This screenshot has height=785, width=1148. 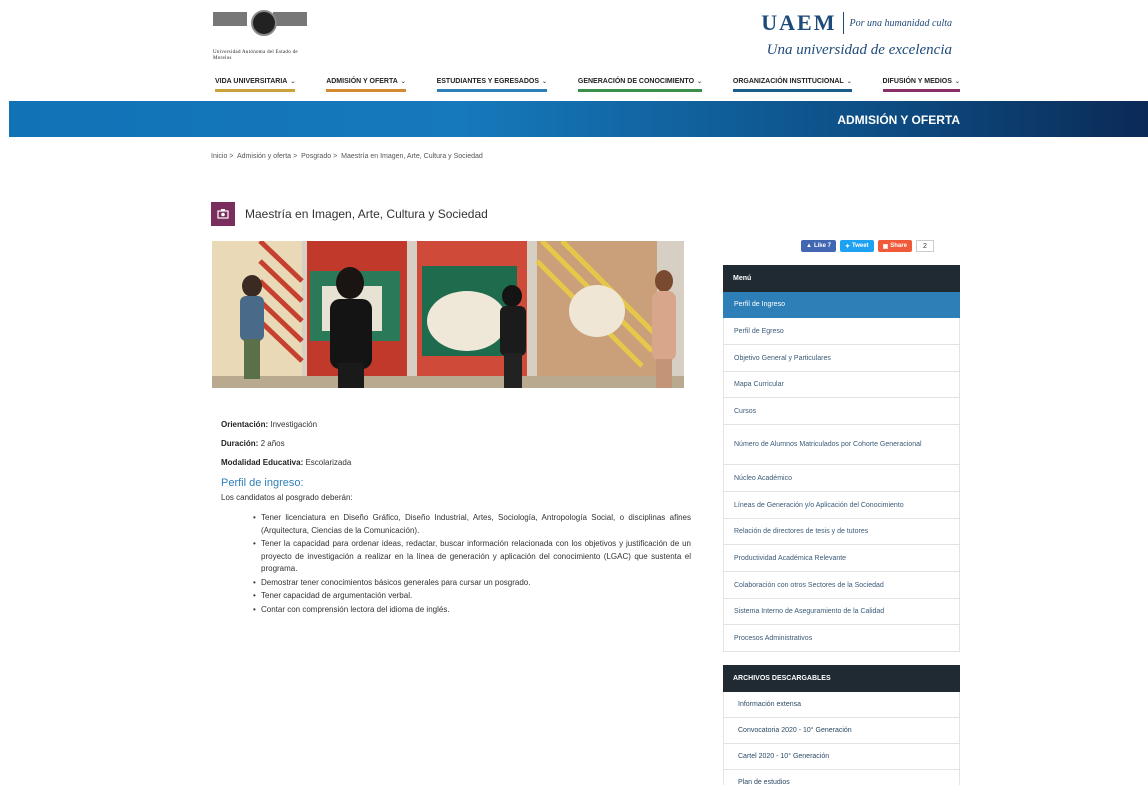 I want to click on brand-divider, so click(x=843, y=23).